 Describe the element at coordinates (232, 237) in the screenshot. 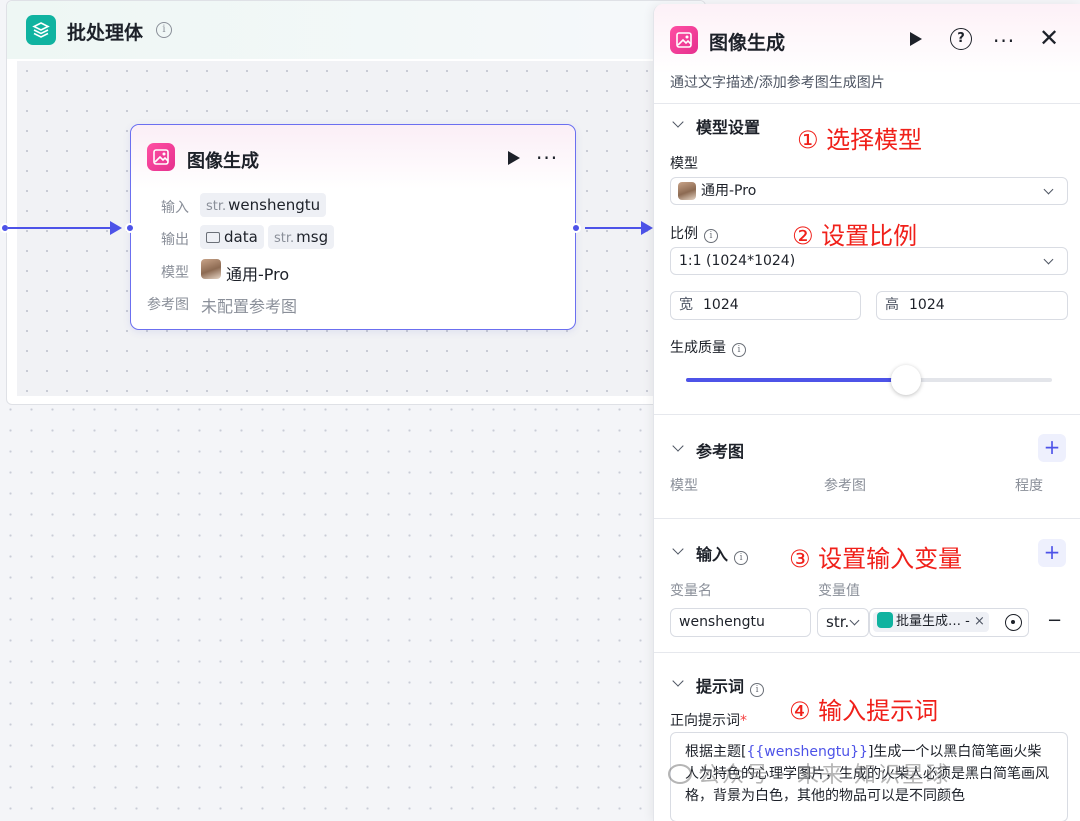

I see `output-data-tag: data` at that location.